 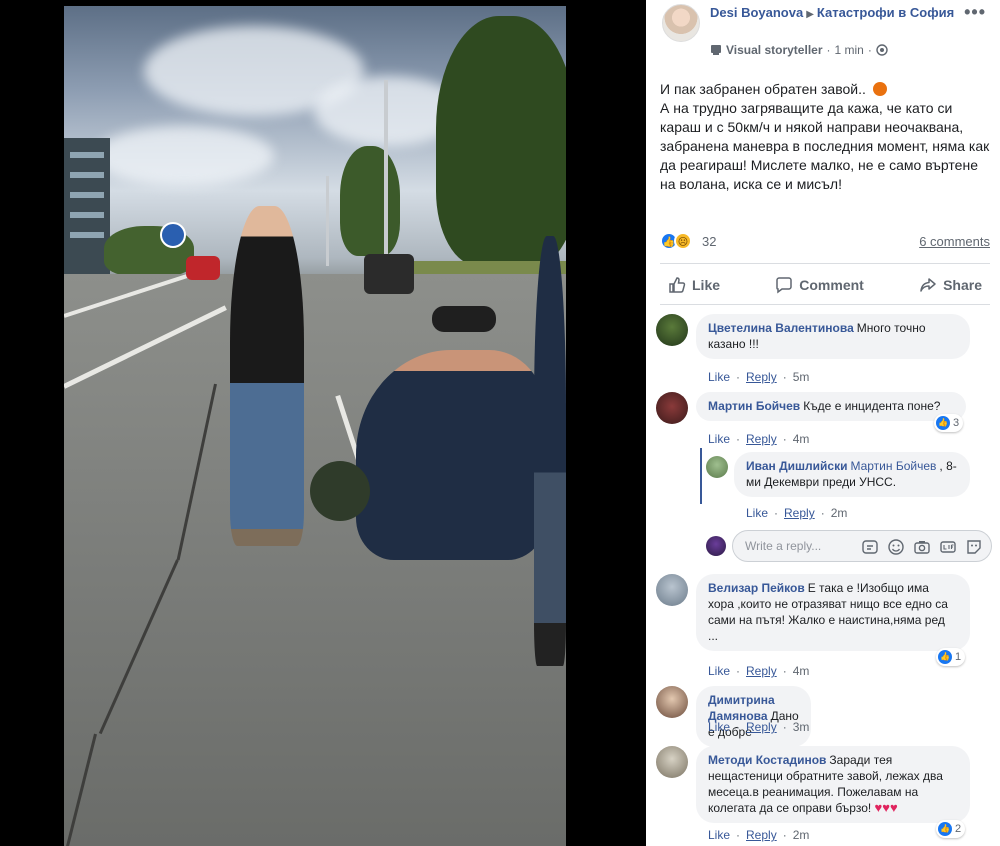 I want to click on sticker-face-icon, so click(x=974, y=547).